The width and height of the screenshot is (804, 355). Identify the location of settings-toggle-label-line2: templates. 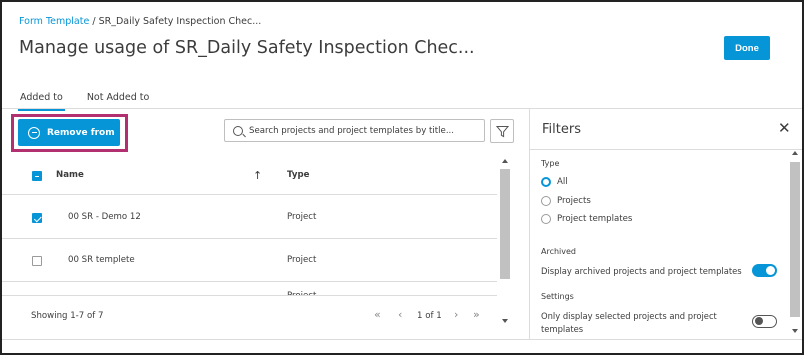
(562, 329).